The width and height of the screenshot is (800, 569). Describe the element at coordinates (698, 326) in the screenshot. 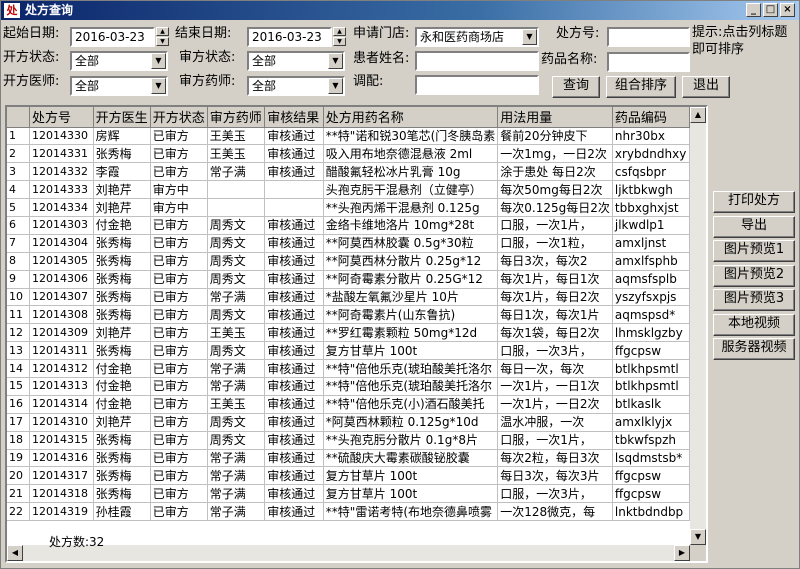

I see `vertical-scrollbar: ▲ ▼` at that location.